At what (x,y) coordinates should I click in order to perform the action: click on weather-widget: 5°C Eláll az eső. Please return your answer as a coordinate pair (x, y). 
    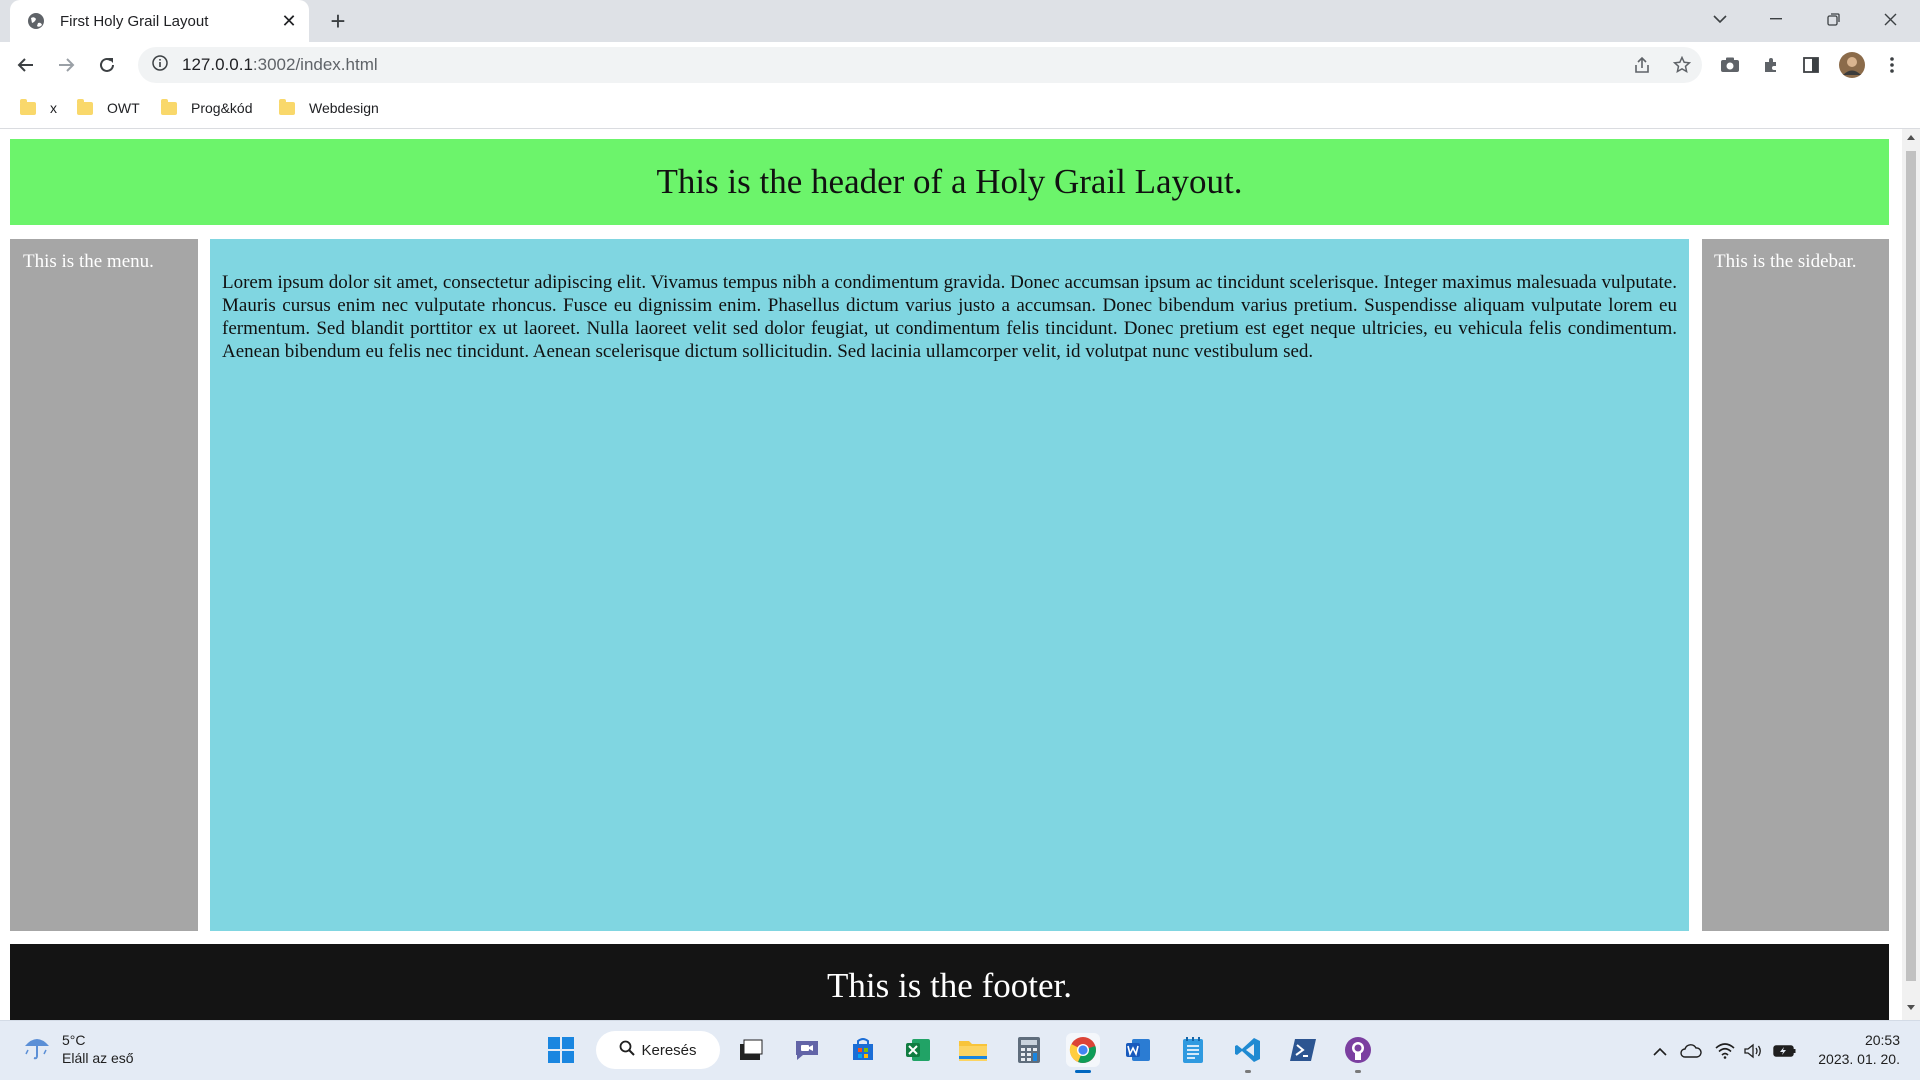
    Looking at the image, I should click on (78, 1049).